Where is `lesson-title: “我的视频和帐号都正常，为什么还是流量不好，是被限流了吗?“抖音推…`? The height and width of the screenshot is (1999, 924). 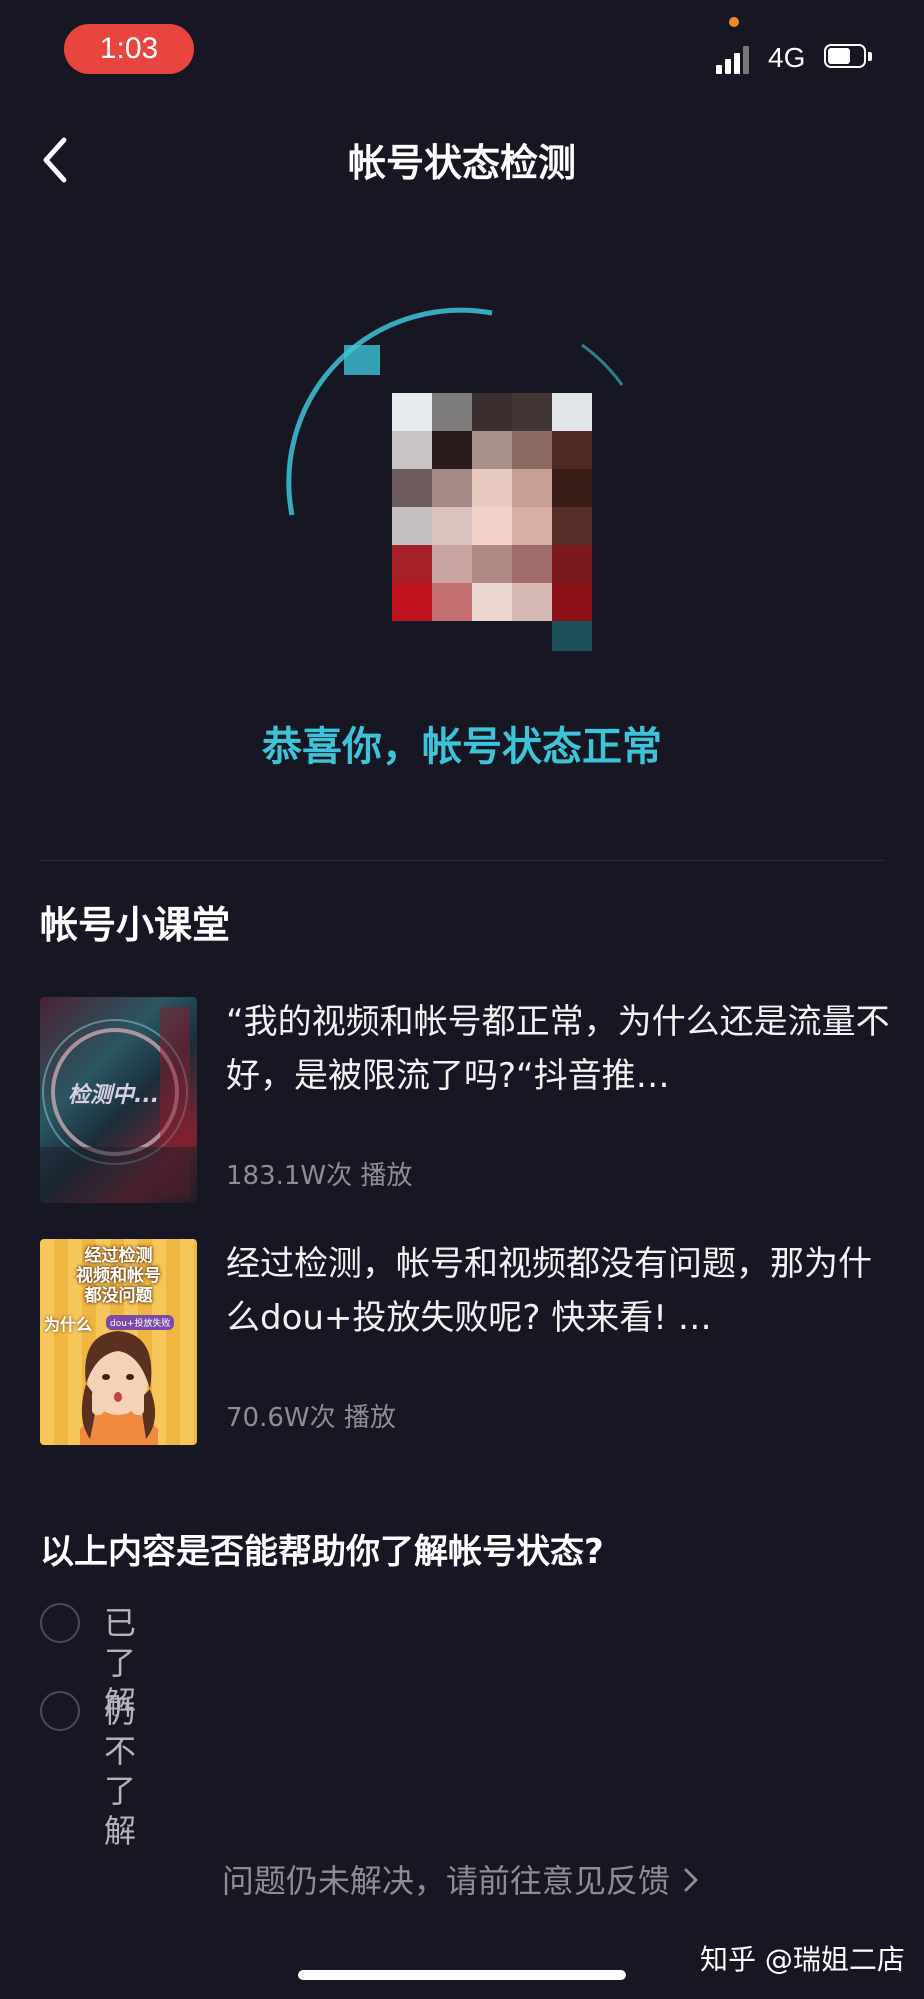
lesson-title: “我的视频和帐号都正常，为什么还是流量不好，是被限流了吗?“抖音推… is located at coordinates (558, 1049).